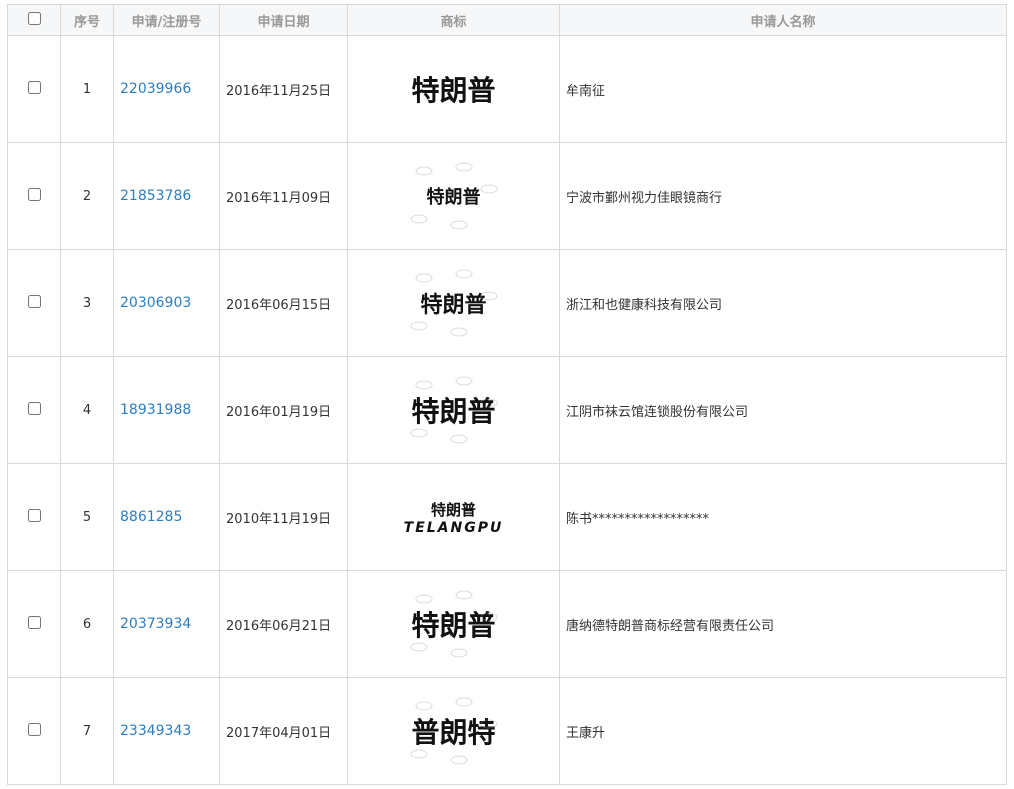  I want to click on row-reg-cell: 20306903, so click(166, 303).